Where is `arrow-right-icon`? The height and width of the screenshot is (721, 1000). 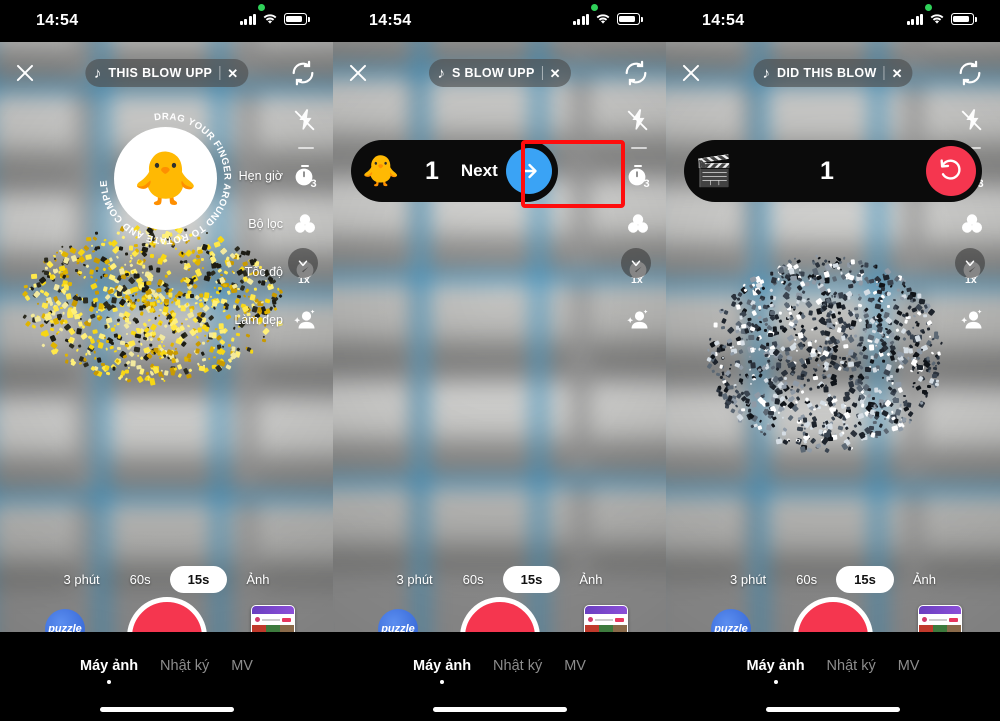
arrow-right-icon is located at coordinates (528, 171).